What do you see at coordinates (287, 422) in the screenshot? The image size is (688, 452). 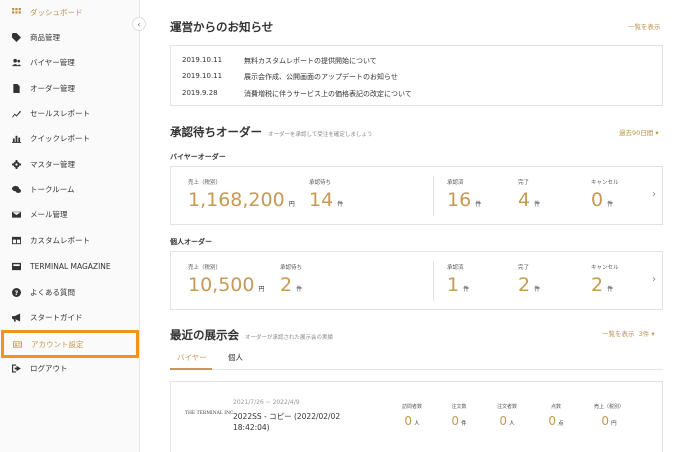 I see `exhibition-name: 2022SS - コピー (2022/02/02 18:42:04)` at bounding box center [287, 422].